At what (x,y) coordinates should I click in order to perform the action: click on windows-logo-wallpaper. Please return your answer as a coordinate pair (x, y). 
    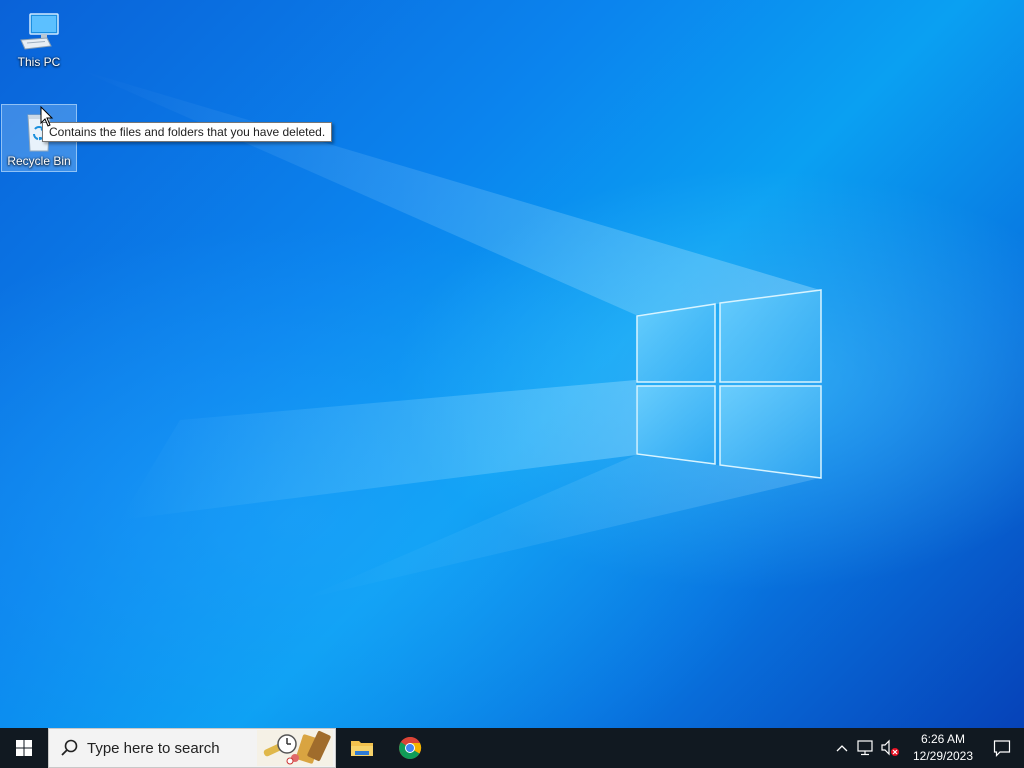
    Looking at the image, I should click on (729, 384).